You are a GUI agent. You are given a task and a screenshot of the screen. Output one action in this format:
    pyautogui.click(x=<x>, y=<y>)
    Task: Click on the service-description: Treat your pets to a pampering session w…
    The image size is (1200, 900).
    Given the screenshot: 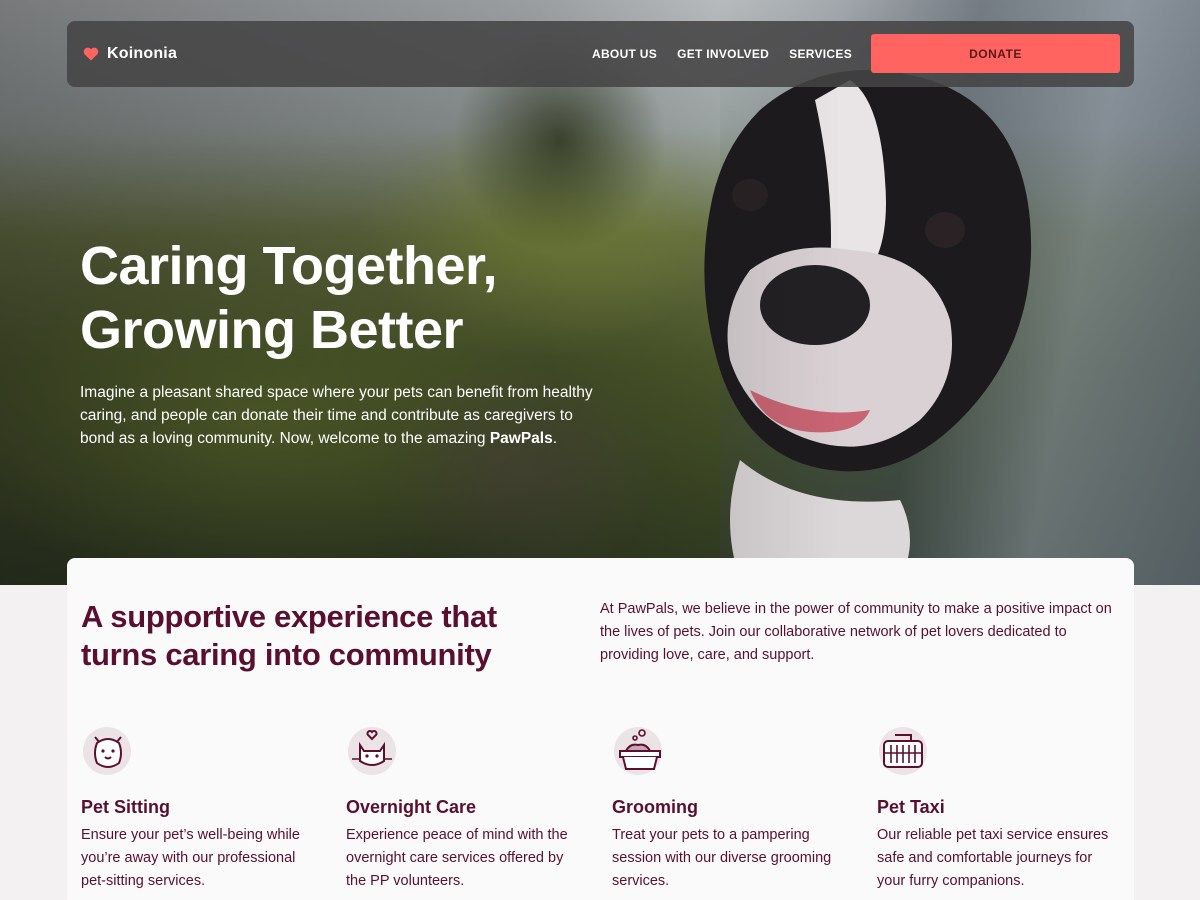 What is the action you would take?
    pyautogui.click(x=722, y=858)
    